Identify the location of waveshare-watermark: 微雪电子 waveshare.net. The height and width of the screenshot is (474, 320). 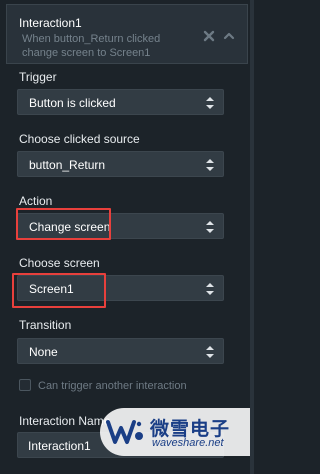
(175, 432).